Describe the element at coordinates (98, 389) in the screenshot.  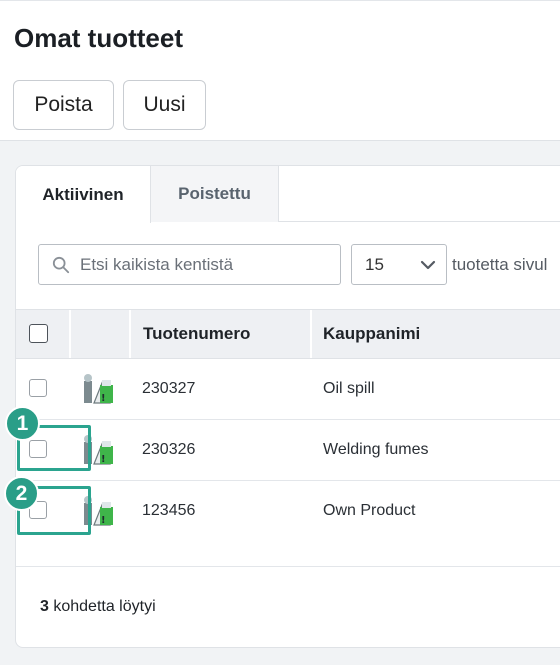
I see `product-icon: !` at that location.